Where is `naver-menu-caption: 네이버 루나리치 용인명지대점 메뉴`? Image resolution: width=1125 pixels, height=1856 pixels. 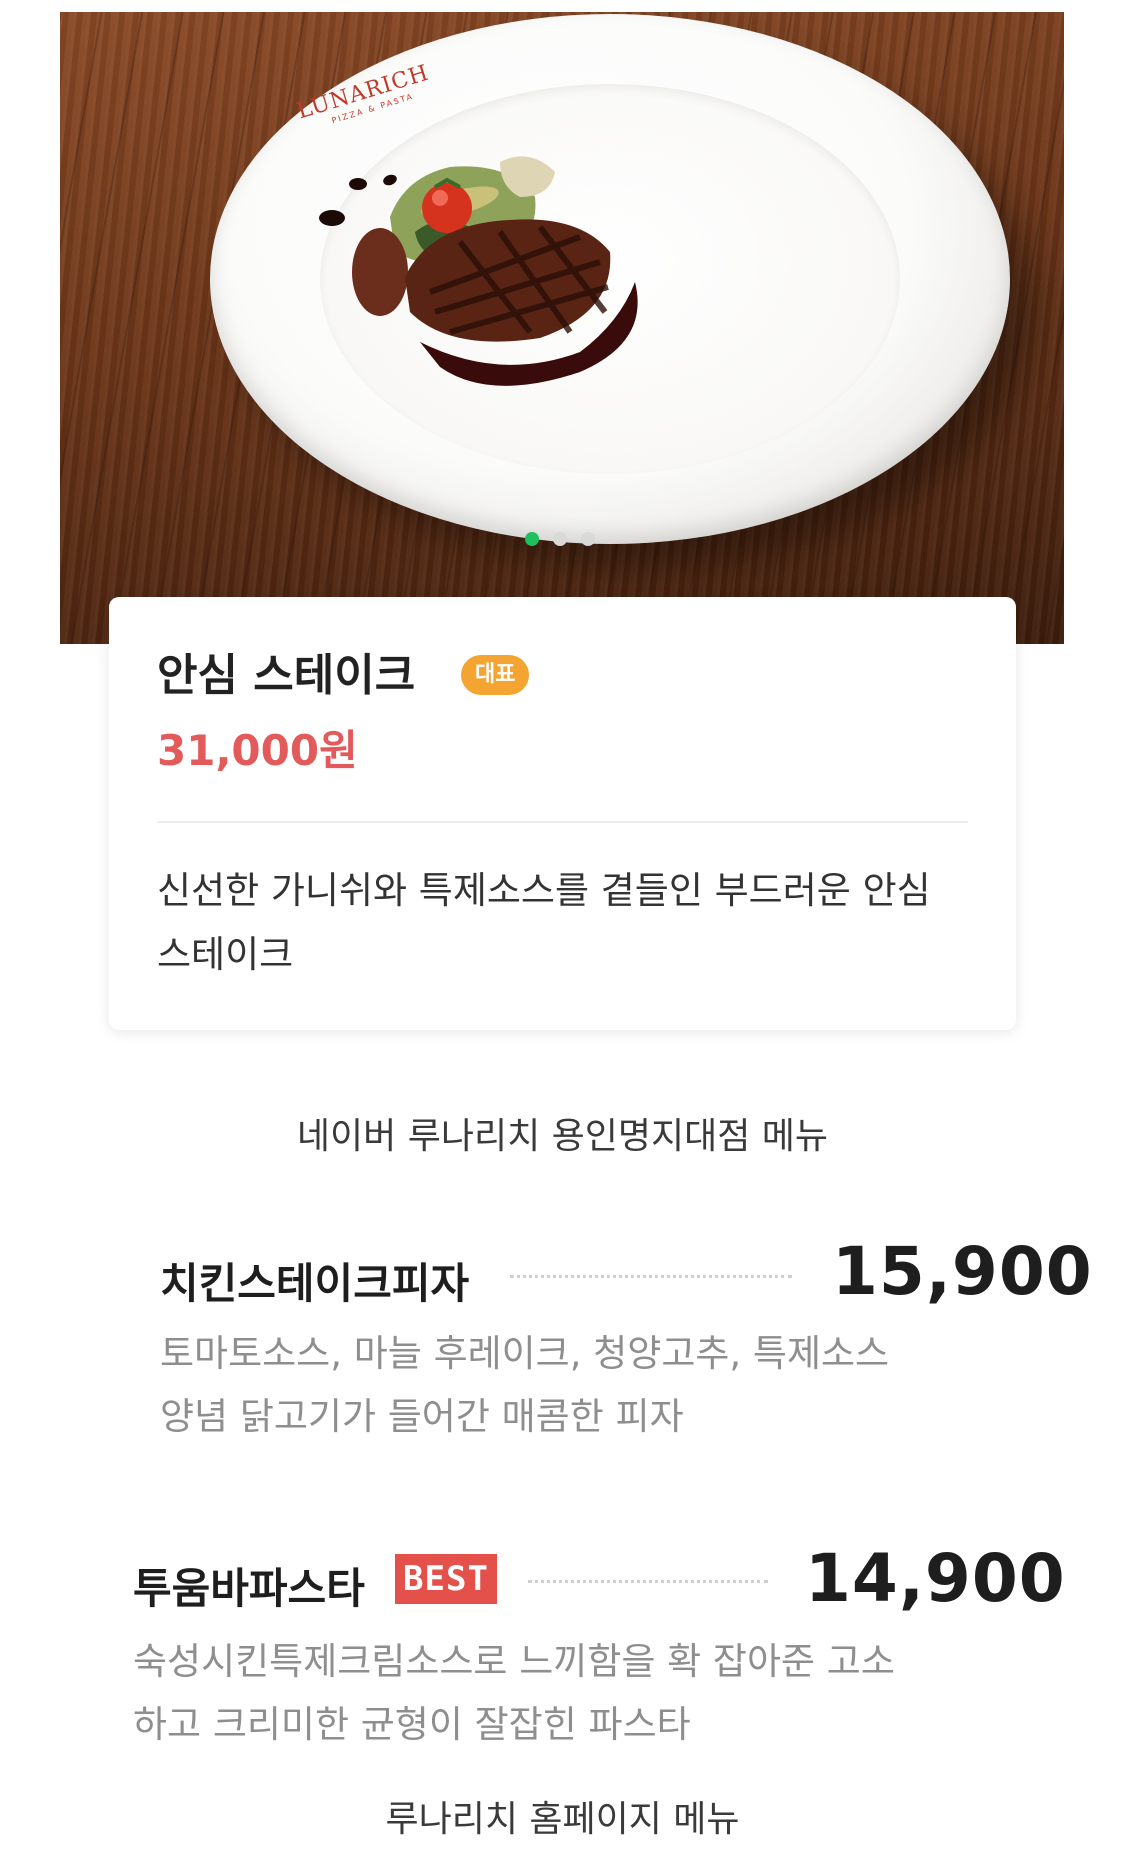 naver-menu-caption: 네이버 루나리치 용인명지대점 메뉴 is located at coordinates (562, 1136).